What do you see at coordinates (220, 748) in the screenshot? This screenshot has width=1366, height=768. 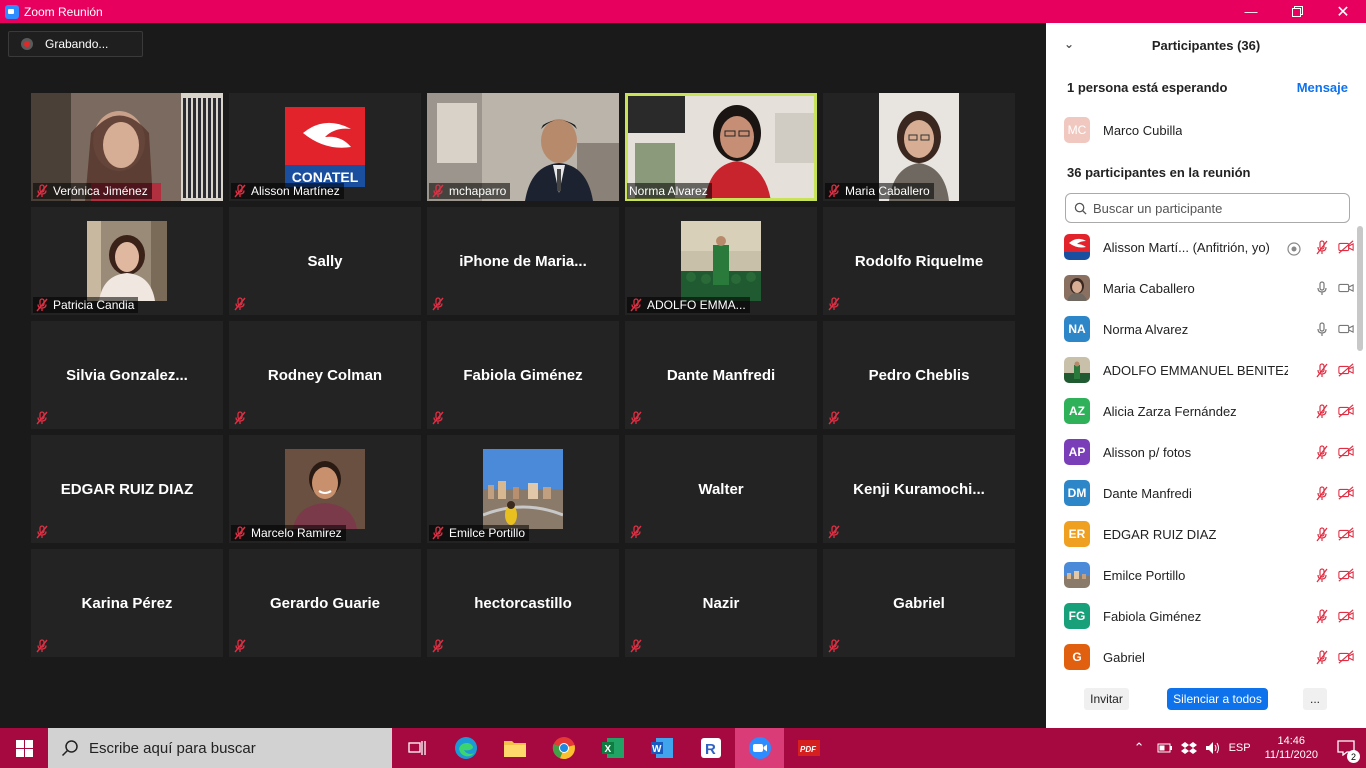 I see `taskbar-search-box: Escribe aquí para buscar` at bounding box center [220, 748].